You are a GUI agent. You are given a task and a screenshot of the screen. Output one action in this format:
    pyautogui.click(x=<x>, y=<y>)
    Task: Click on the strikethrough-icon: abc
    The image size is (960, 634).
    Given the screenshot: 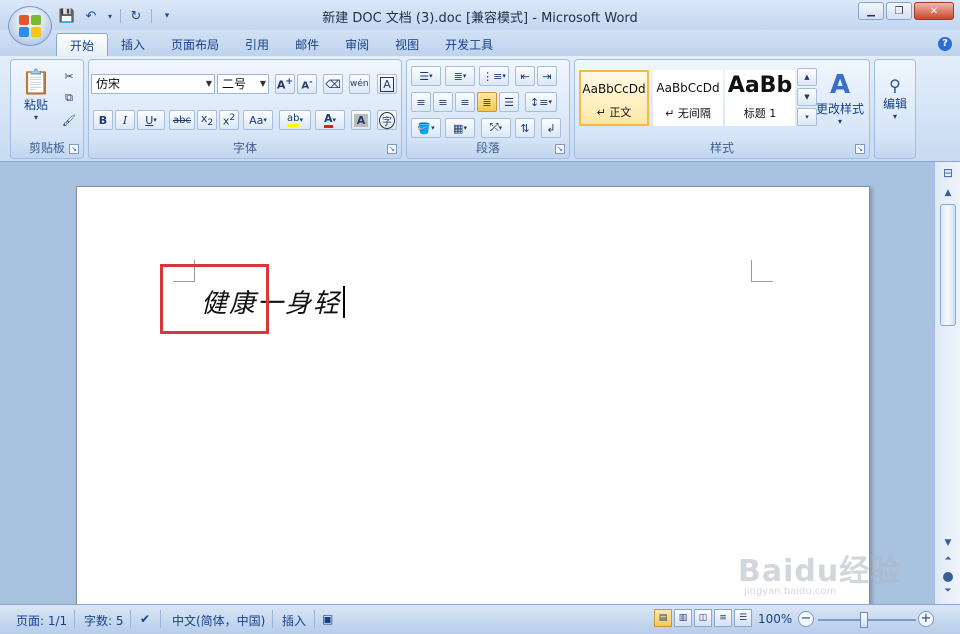 What is the action you would take?
    pyautogui.click(x=182, y=120)
    